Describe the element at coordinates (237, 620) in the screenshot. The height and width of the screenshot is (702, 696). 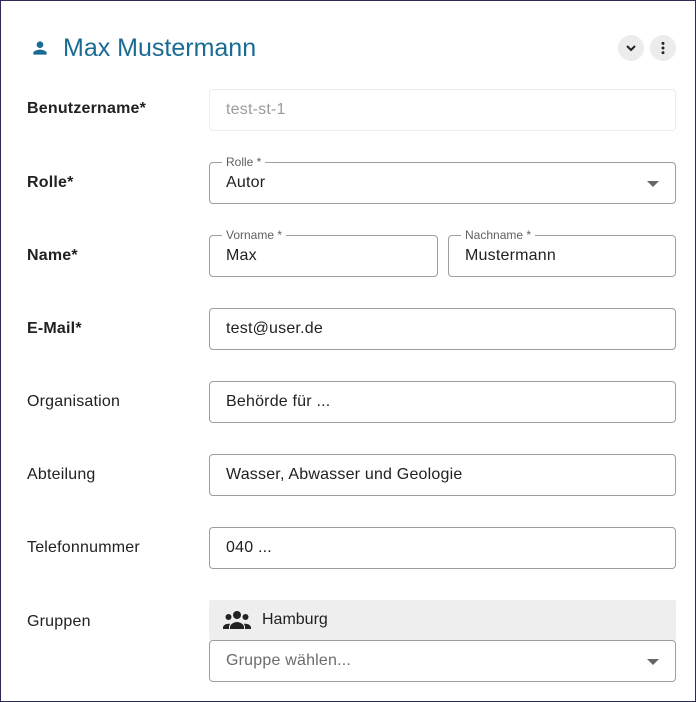
I see `group-icon` at that location.